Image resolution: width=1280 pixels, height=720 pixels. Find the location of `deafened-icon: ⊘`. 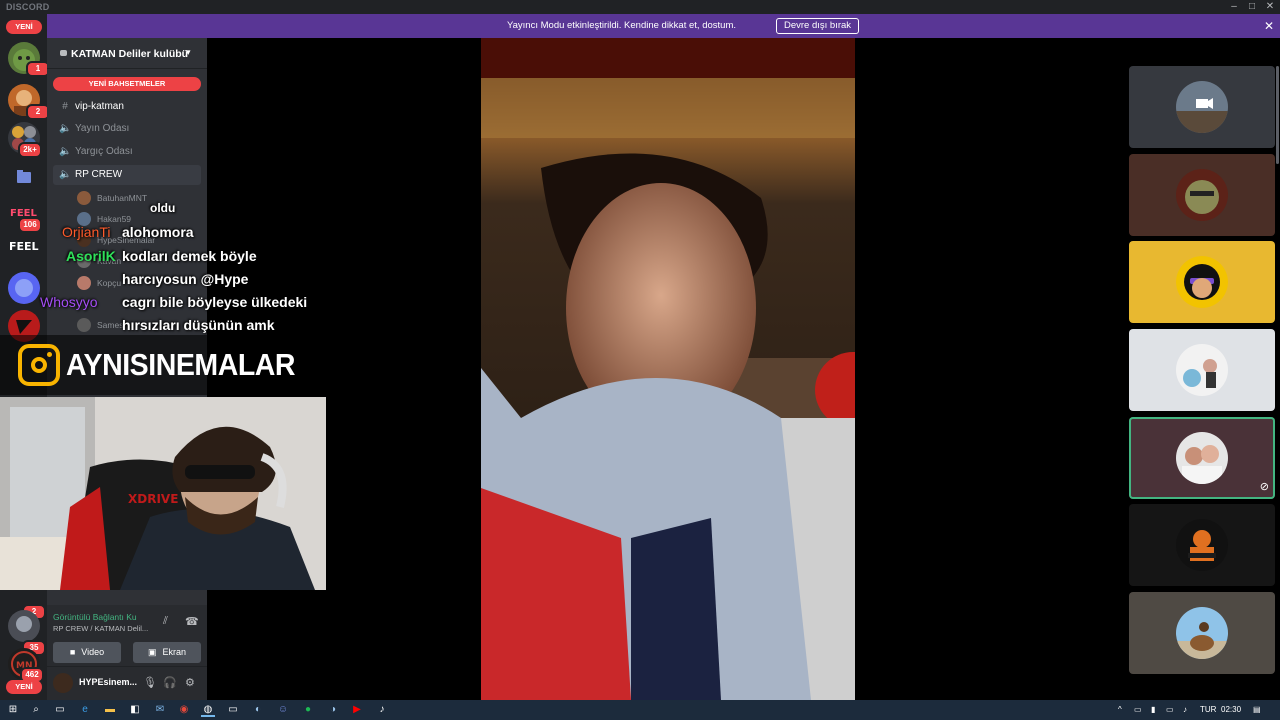

deafened-icon: ⊘ is located at coordinates (1264, 487).